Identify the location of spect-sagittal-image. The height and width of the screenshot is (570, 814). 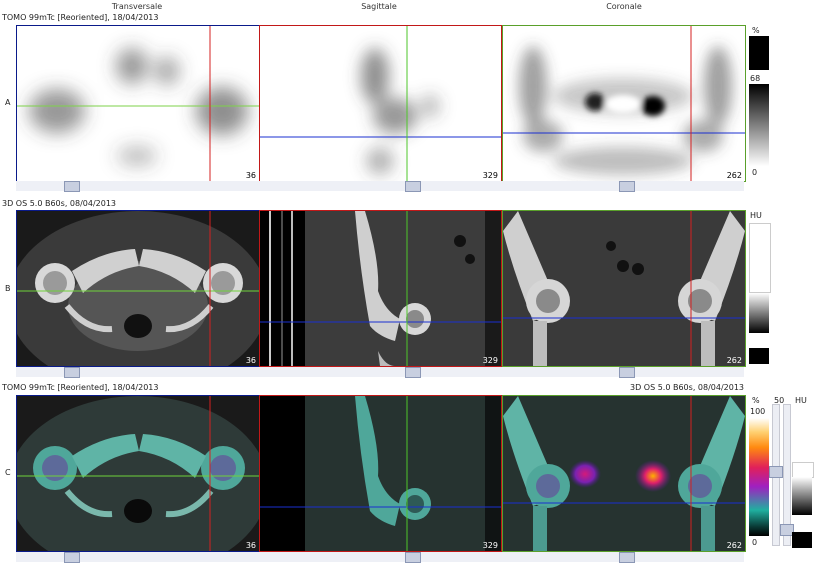
(380, 103).